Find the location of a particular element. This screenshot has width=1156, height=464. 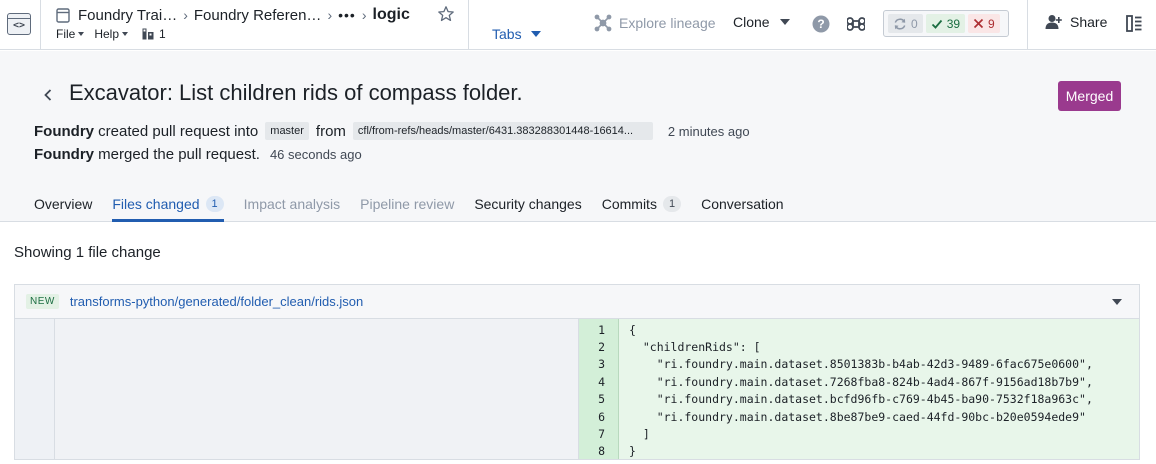

code-workspace-app-icon: <> is located at coordinates (19, 24).